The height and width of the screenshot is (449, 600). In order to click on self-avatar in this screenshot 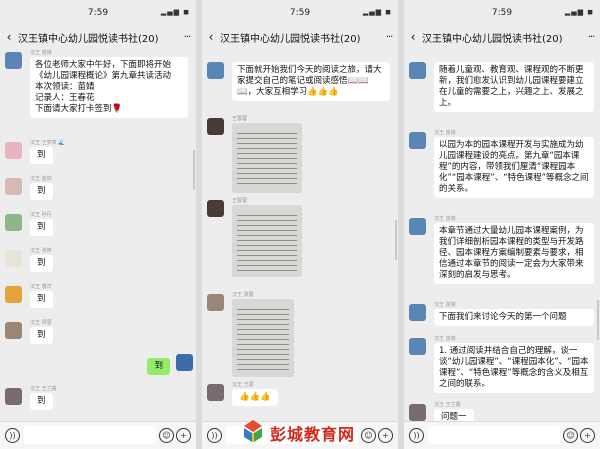, I will do `click(184, 362)`.